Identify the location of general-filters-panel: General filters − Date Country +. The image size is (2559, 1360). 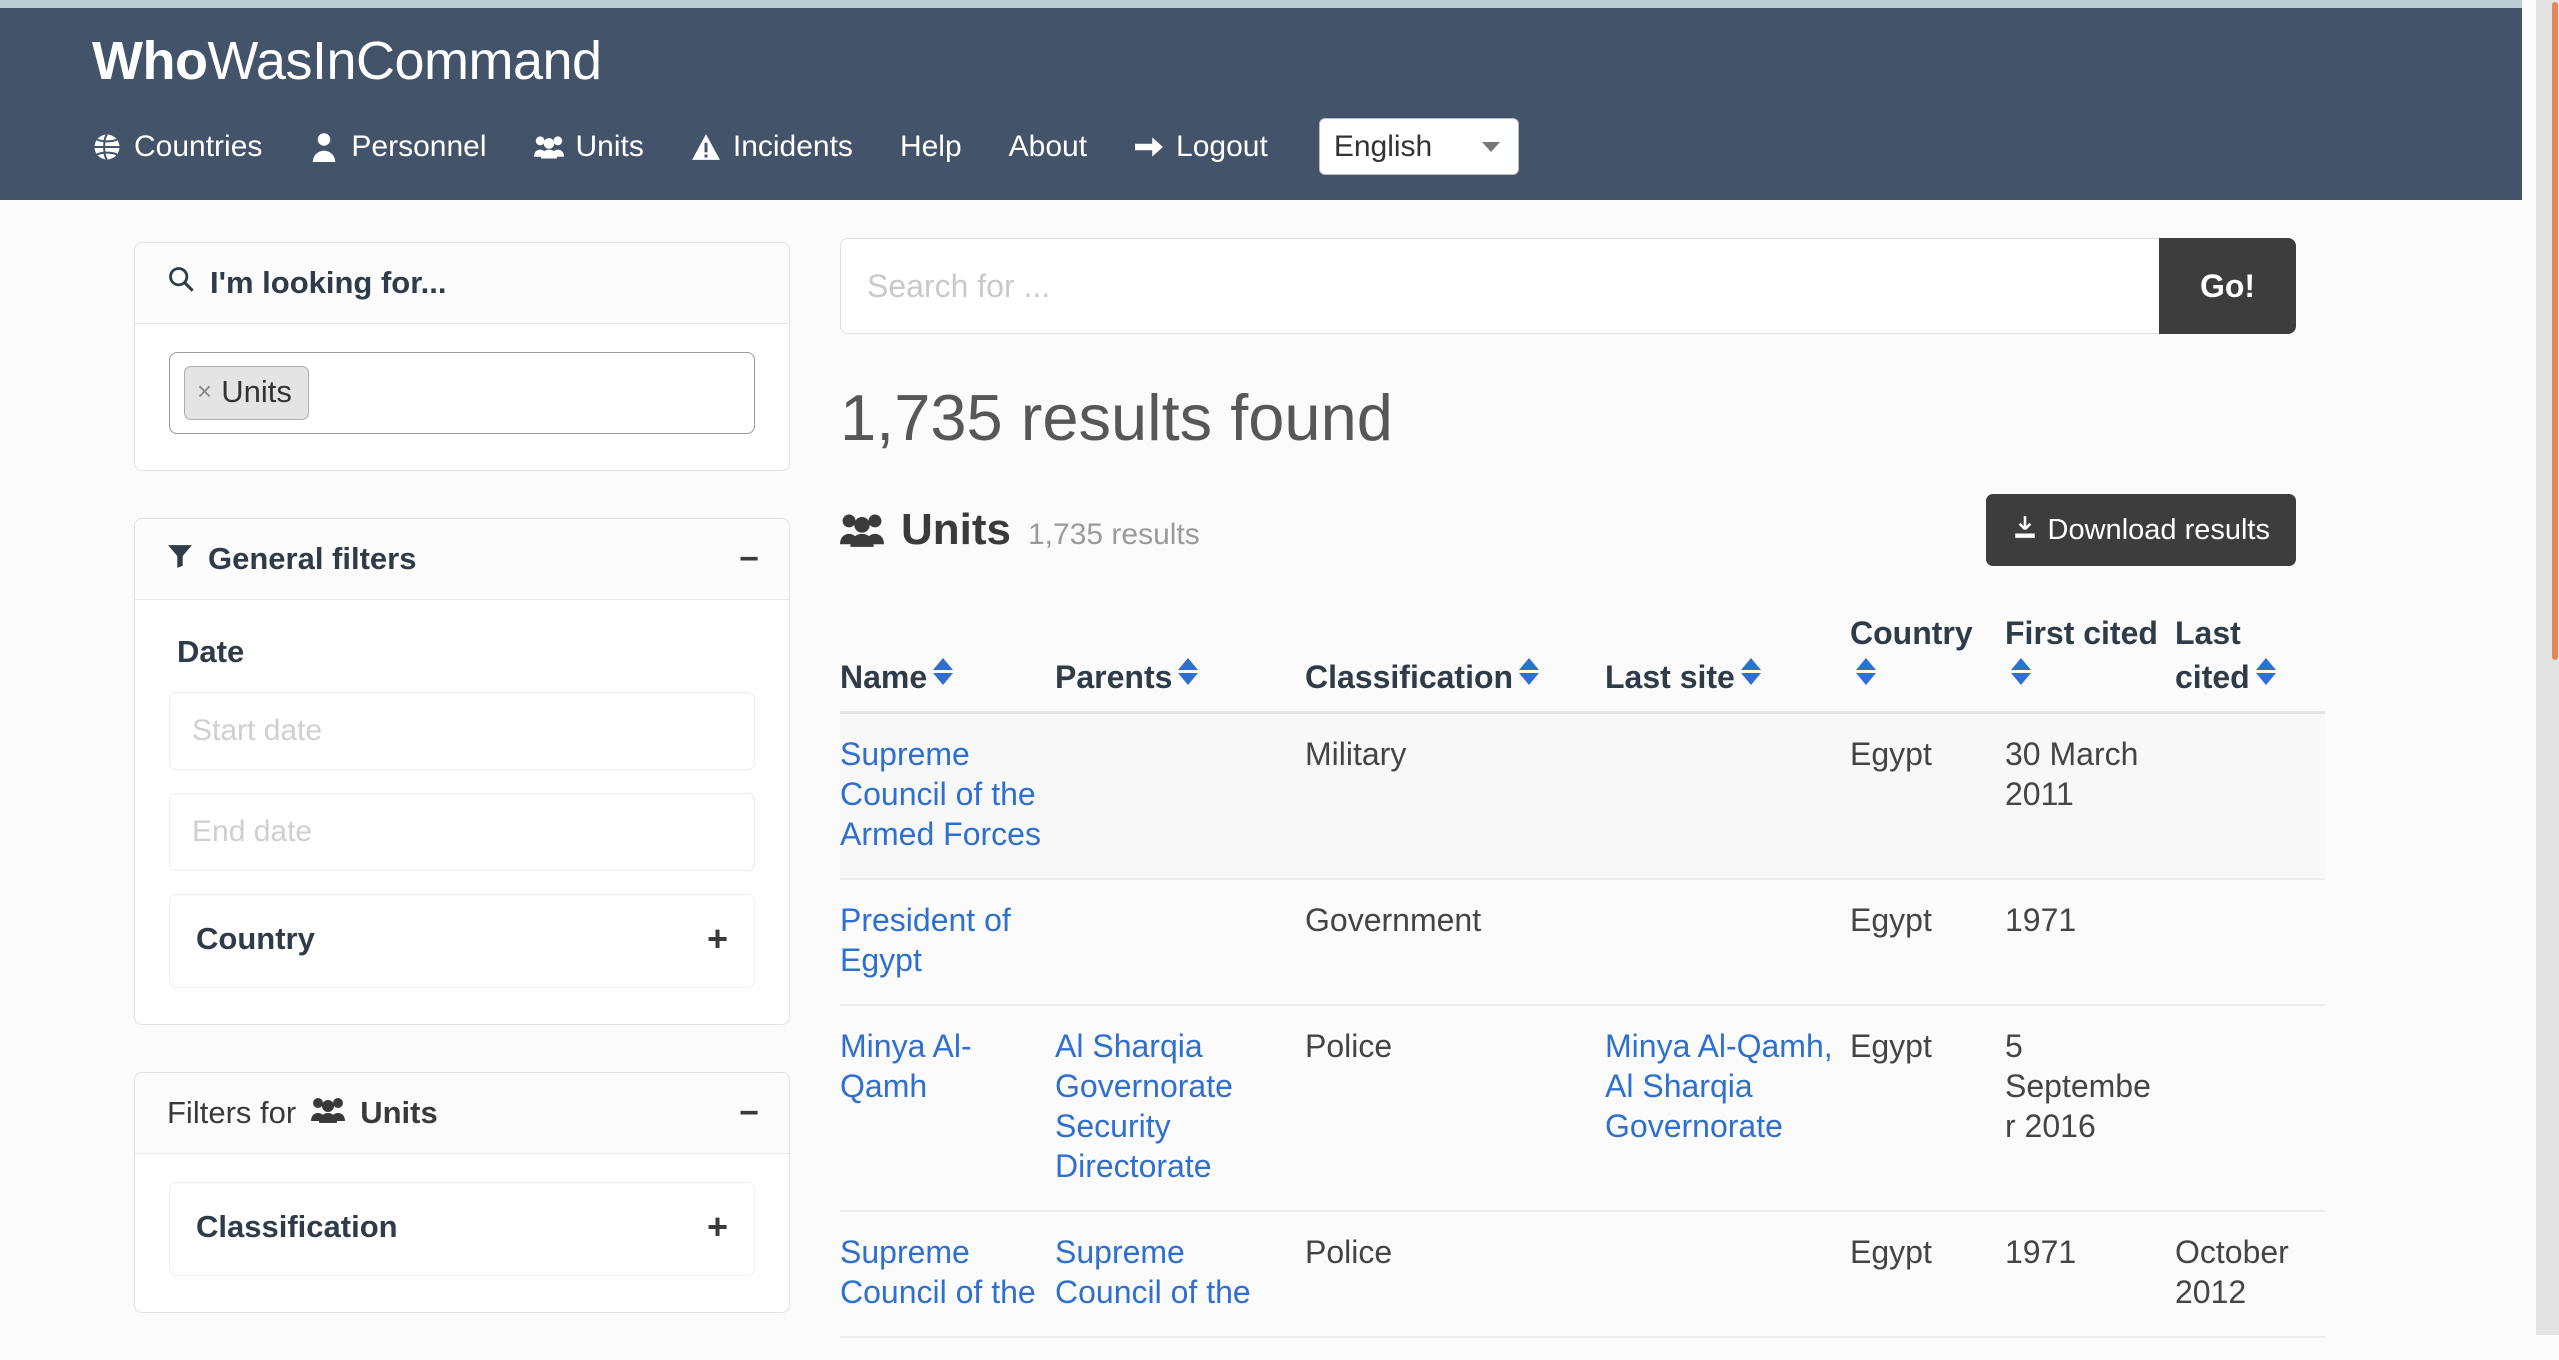
(462, 771).